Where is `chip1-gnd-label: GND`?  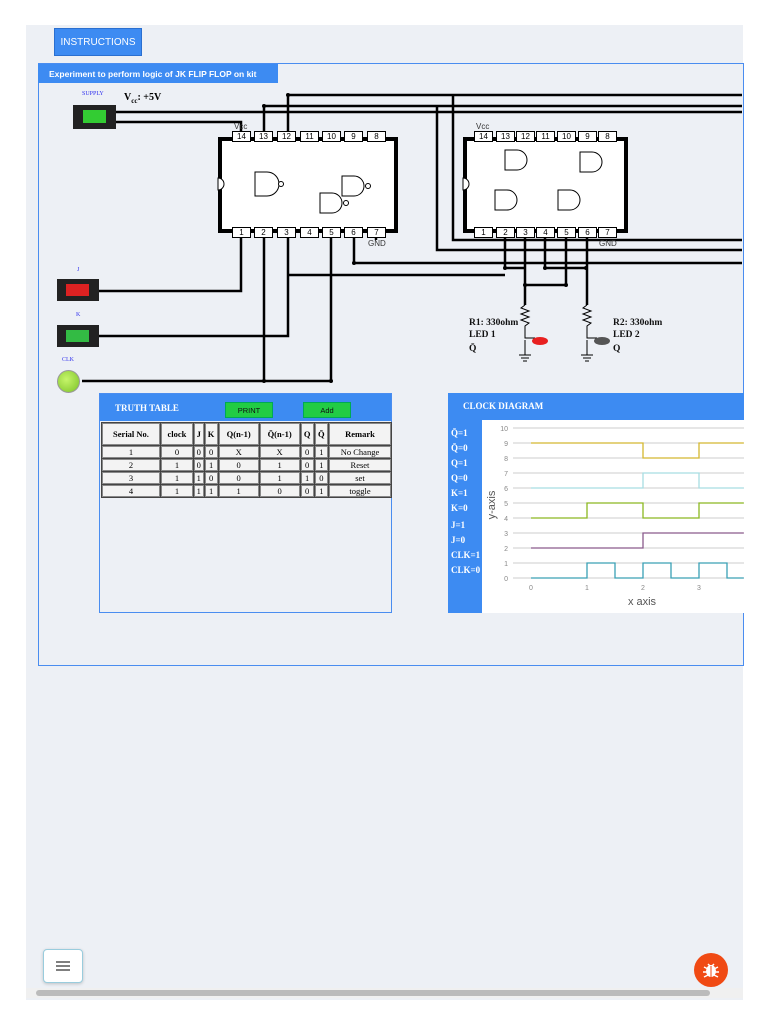 chip1-gnd-label: GND is located at coordinates (377, 243).